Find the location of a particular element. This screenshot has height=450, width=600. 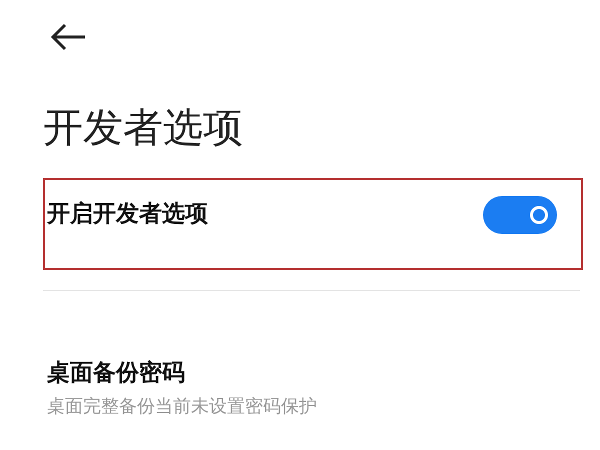

setting-label: 桌面备份密码 is located at coordinates (116, 373).